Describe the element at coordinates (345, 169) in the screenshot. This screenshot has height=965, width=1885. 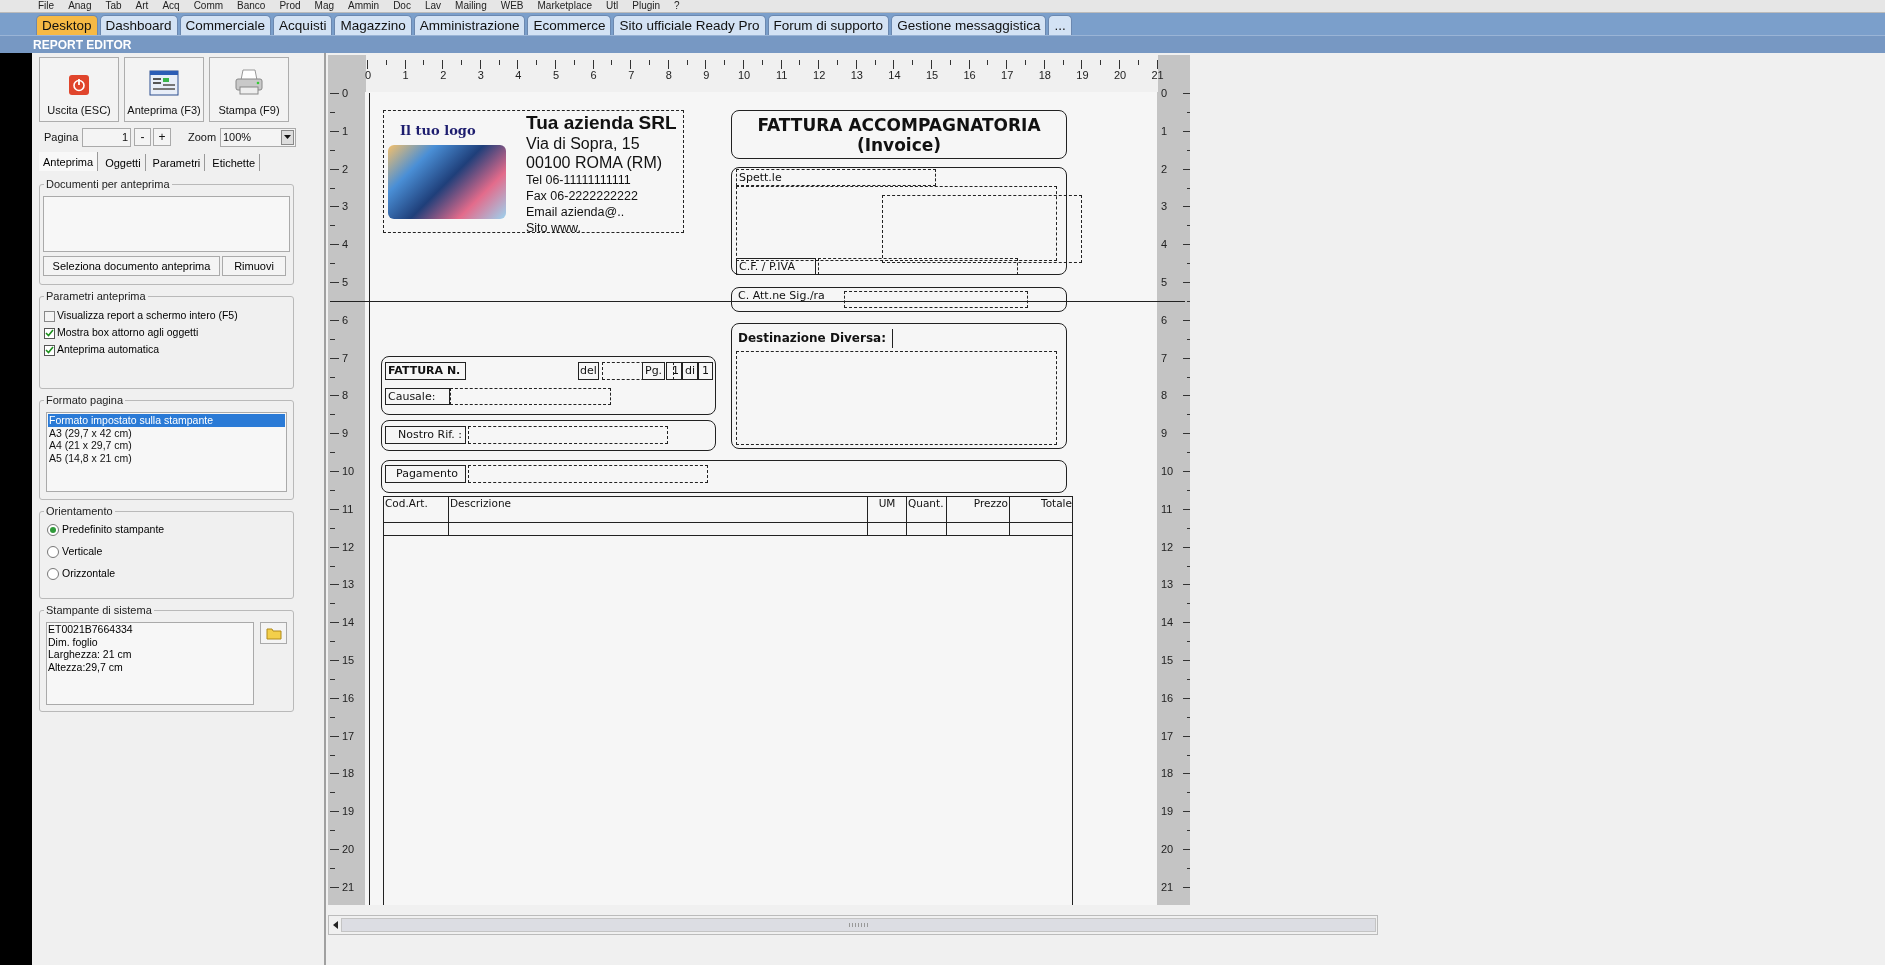
I see `ruler-number: 2` at that location.